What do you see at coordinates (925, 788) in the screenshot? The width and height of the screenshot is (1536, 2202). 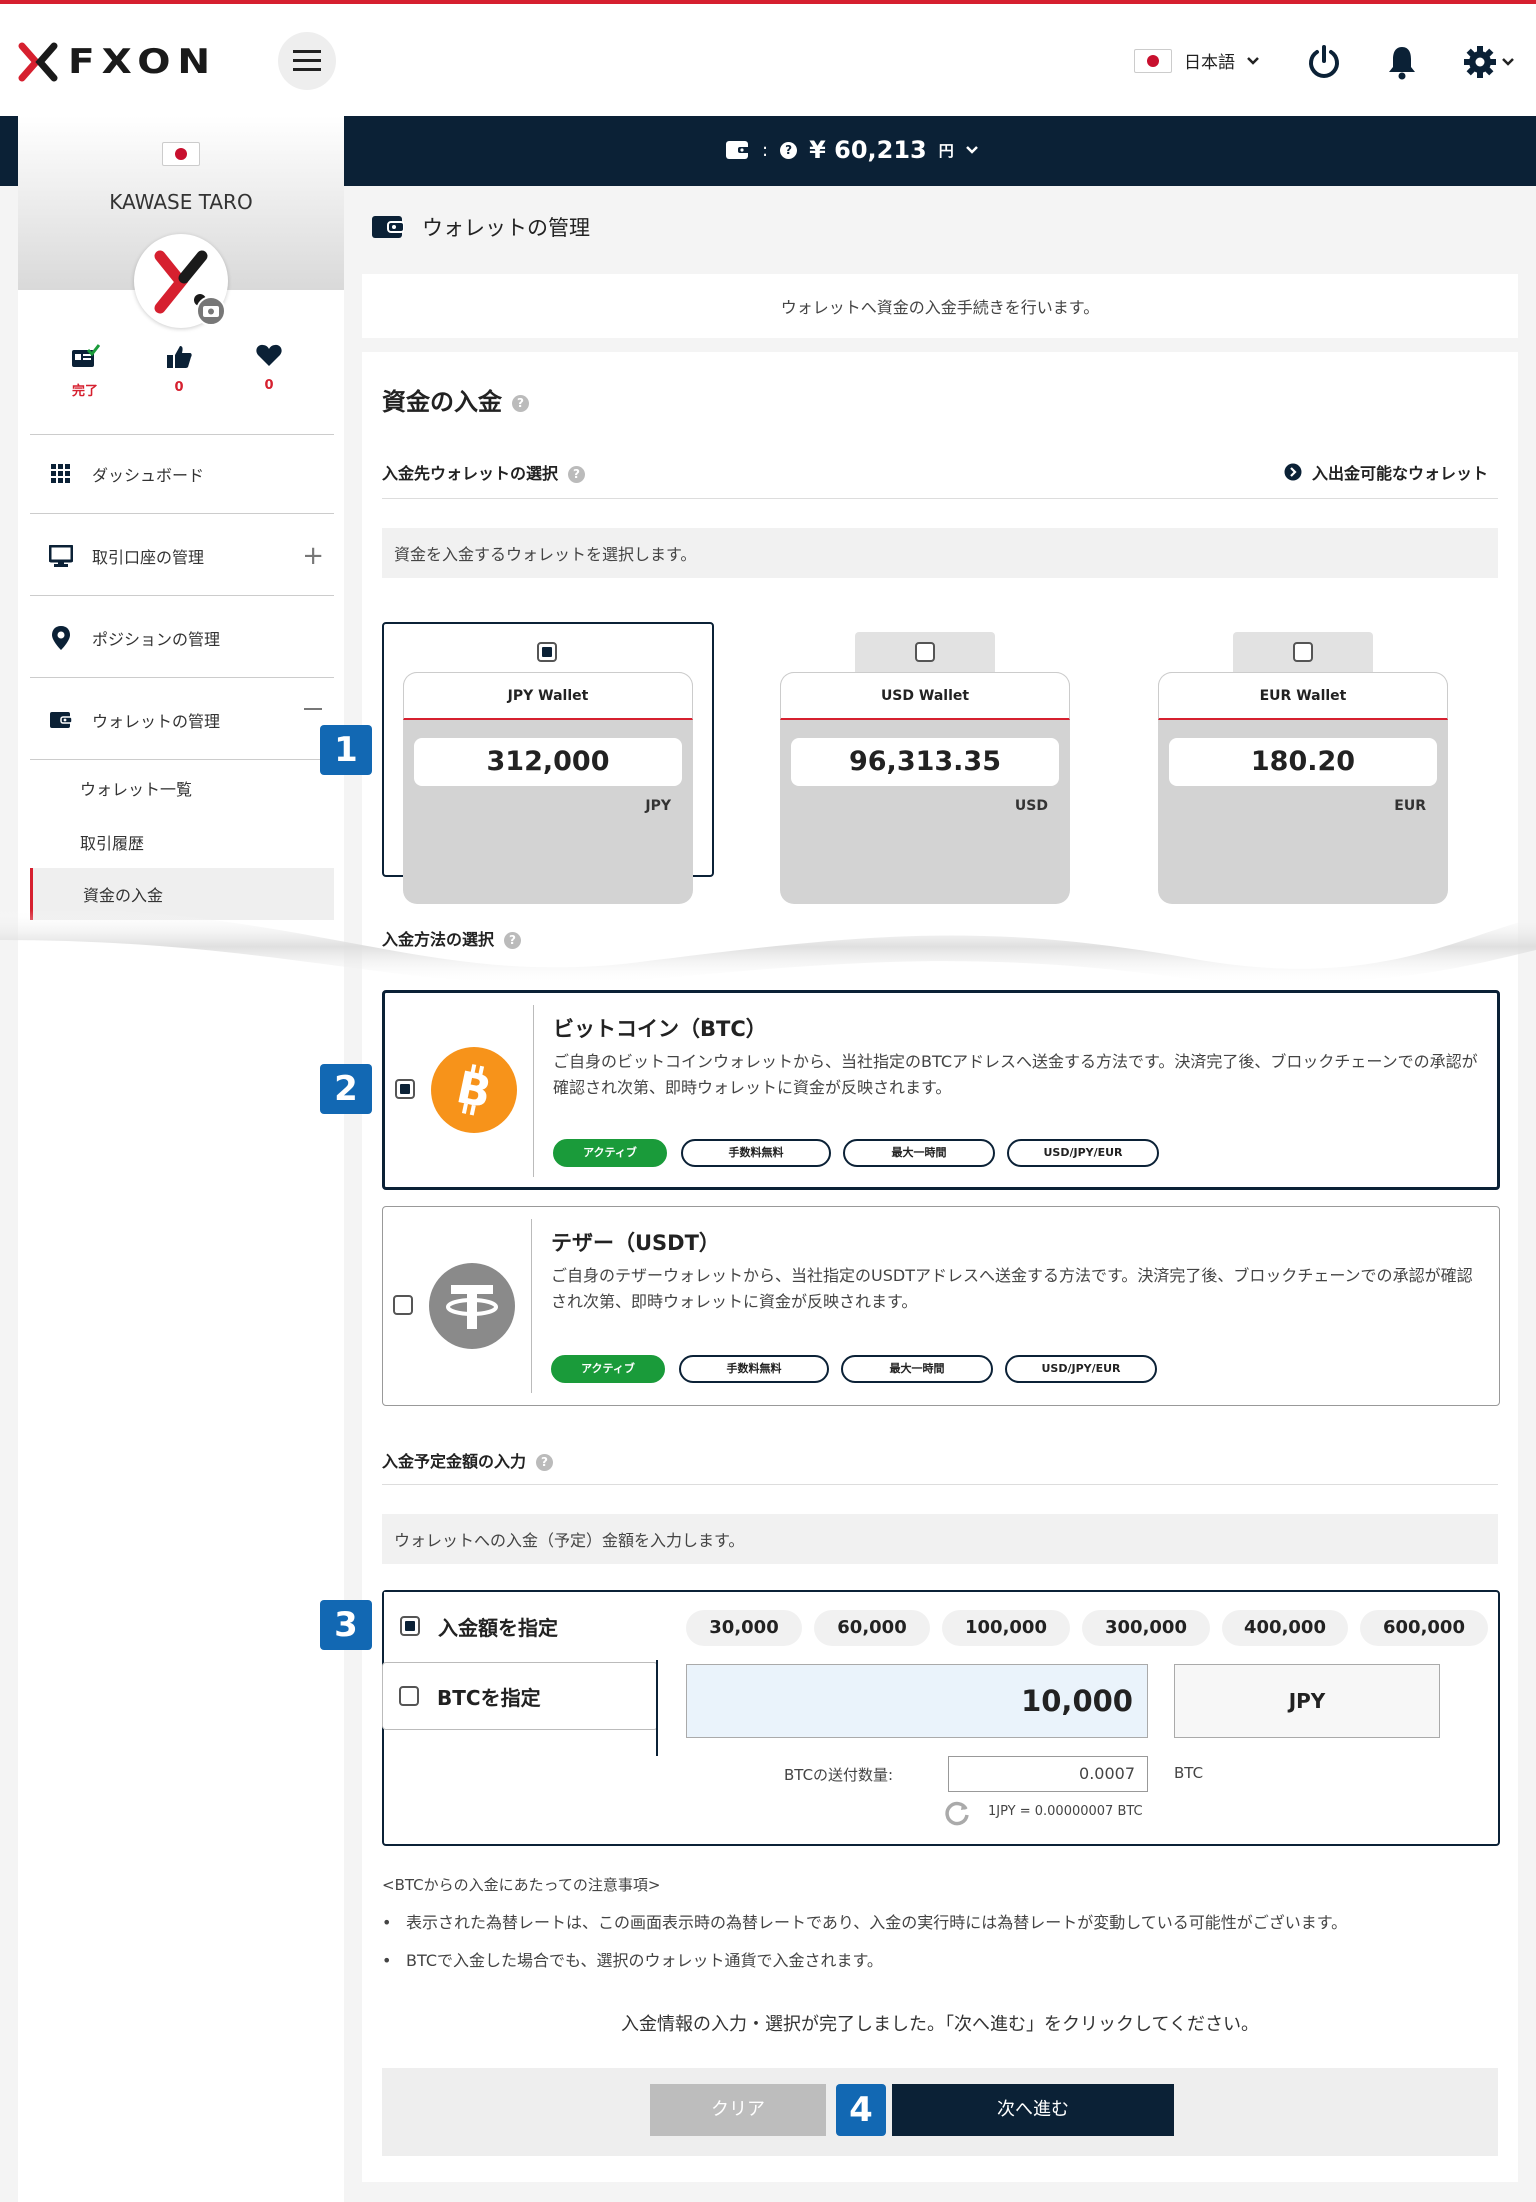 I see `wallet-card-usd: USD Wallet 96,313.35 USD` at bounding box center [925, 788].